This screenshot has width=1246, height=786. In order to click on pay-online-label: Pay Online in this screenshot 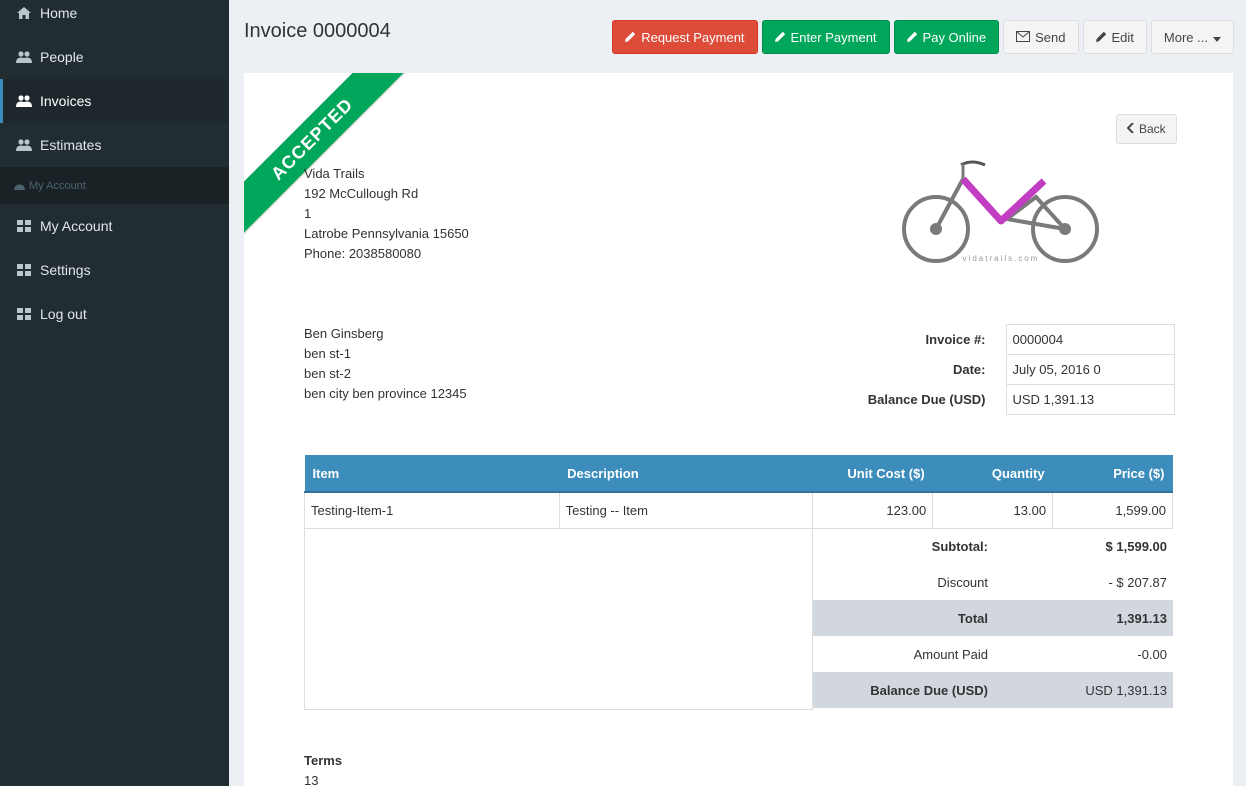, I will do `click(954, 37)`.